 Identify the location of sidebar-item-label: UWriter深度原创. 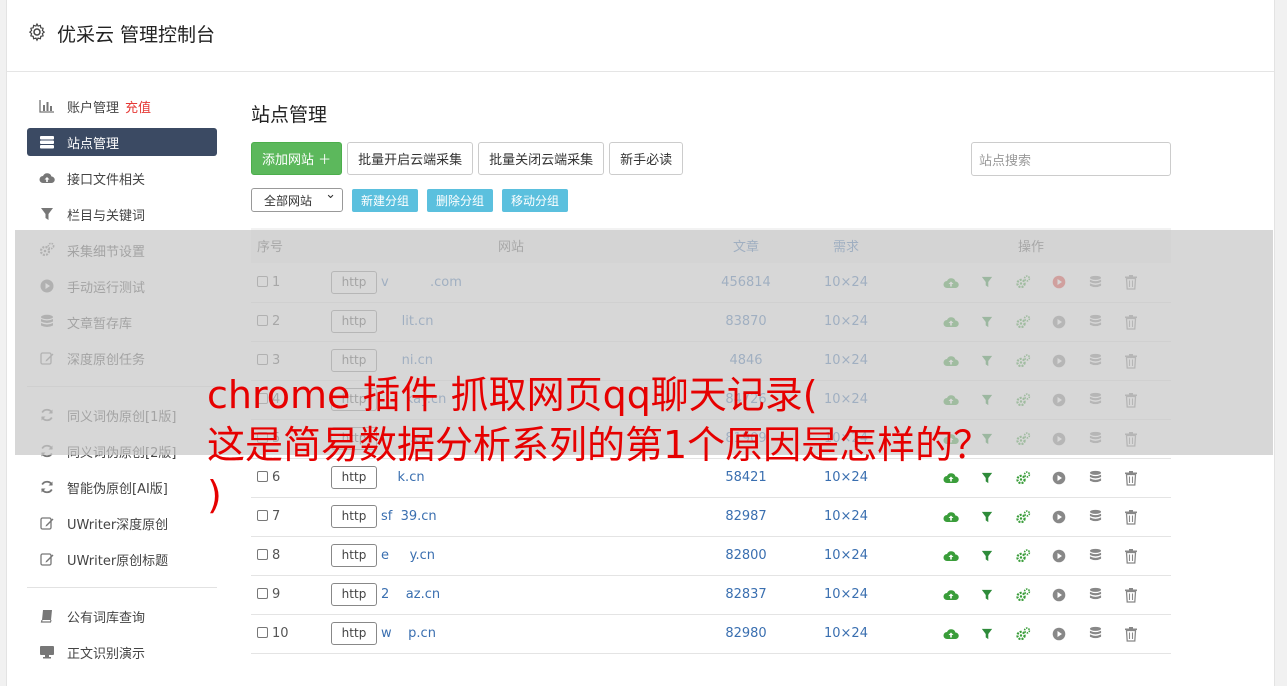
(118, 525).